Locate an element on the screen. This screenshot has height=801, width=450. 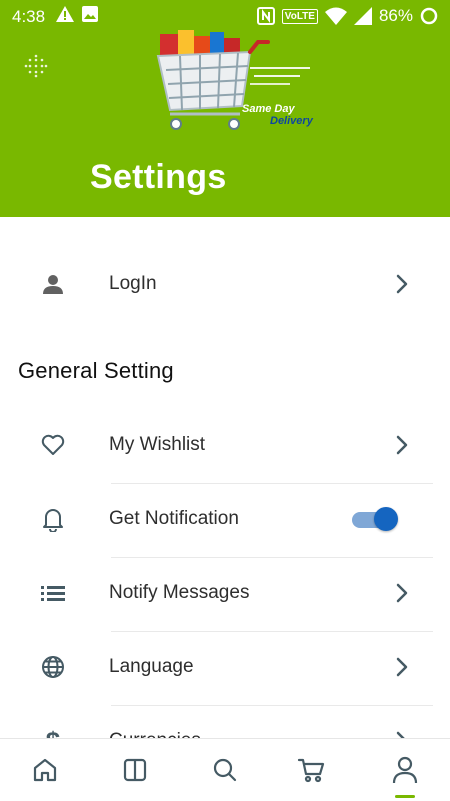
bell-icon is located at coordinates (53, 519).